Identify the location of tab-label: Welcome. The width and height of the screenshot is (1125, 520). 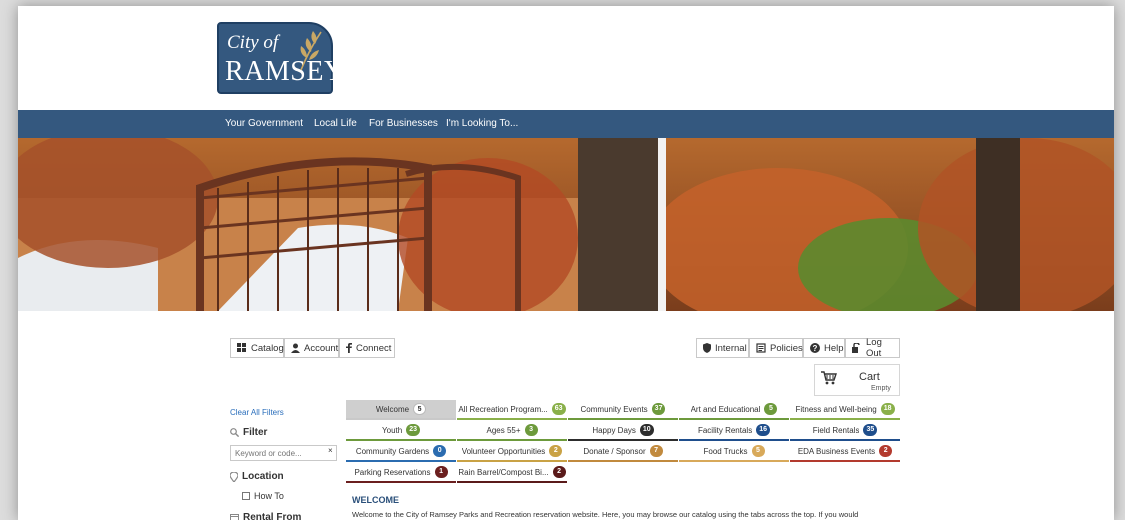
(392, 409).